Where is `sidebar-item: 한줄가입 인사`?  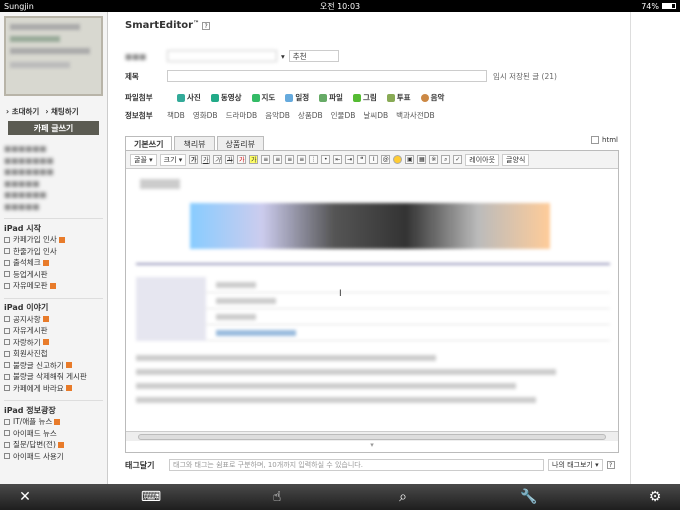 sidebar-item: 한줄가입 인사 is located at coordinates (53, 252).